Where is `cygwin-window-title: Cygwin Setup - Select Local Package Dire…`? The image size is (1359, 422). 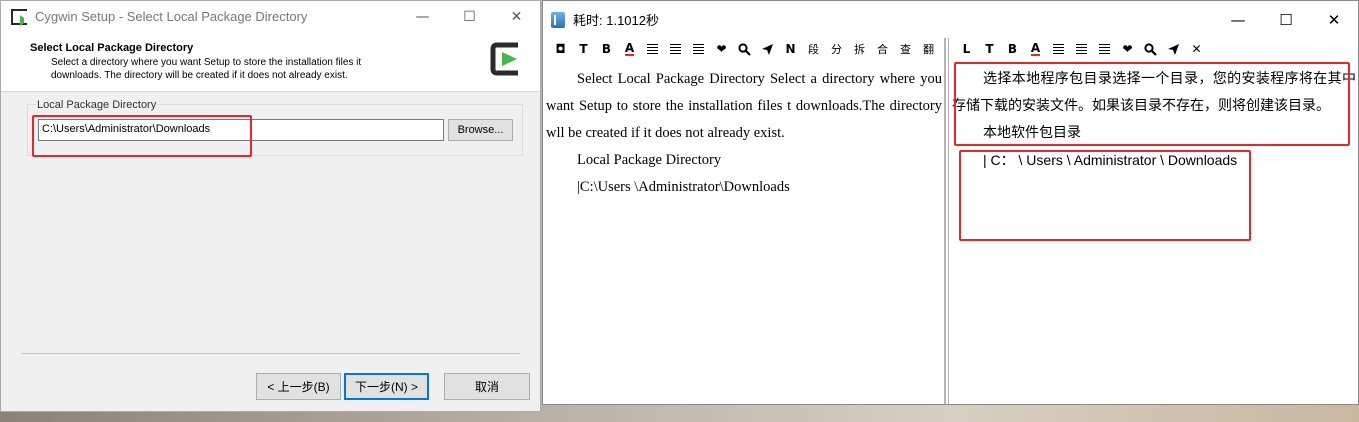 cygwin-window-title: Cygwin Setup - Select Local Package Dire… is located at coordinates (171, 16).